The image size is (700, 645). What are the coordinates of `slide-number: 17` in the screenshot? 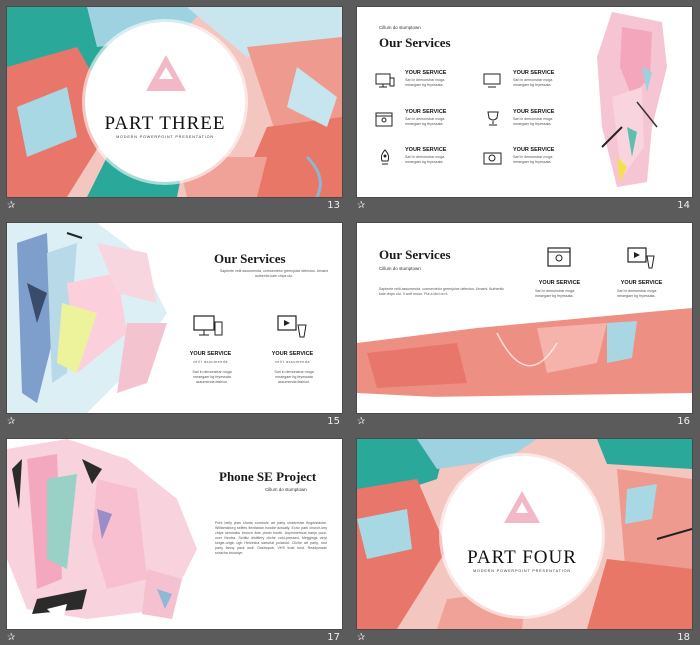 It's located at (333, 637).